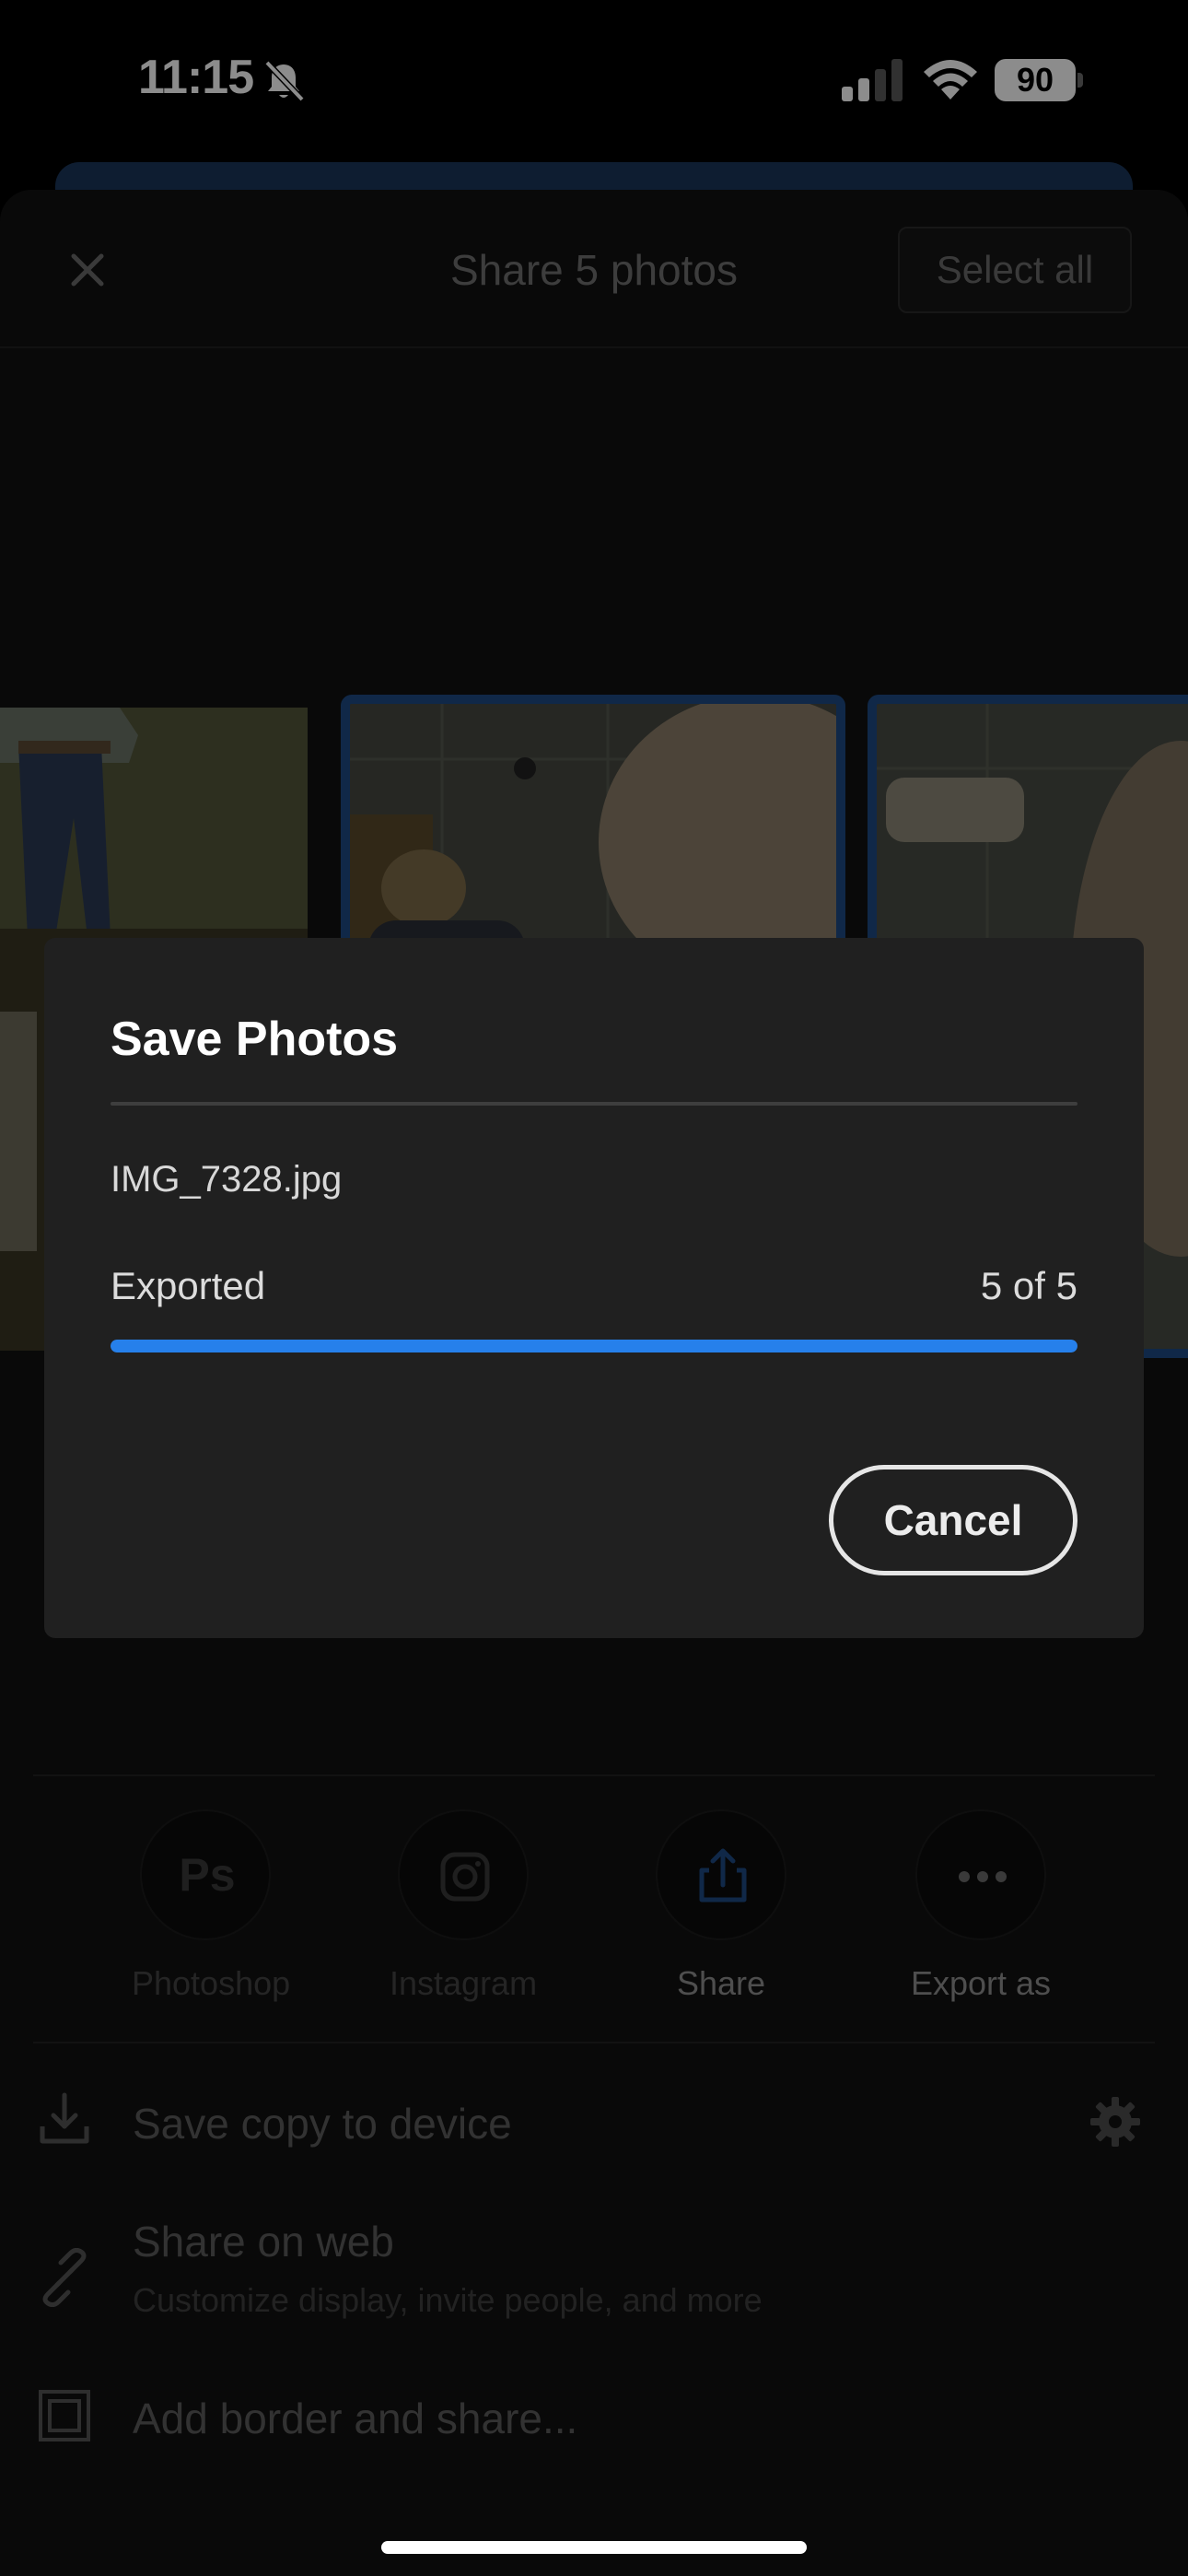 The width and height of the screenshot is (1188, 2576). Describe the element at coordinates (594, 2547) in the screenshot. I see `home-indicator` at that location.